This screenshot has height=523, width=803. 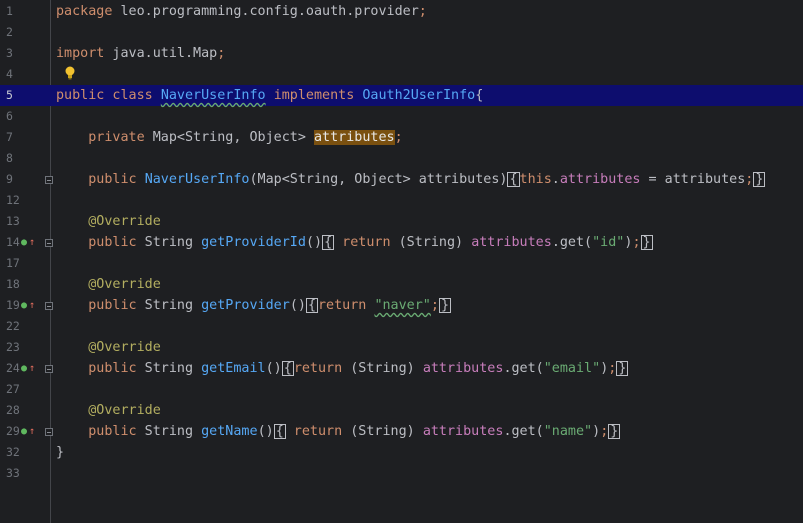 I want to click on code-line: 17, so click(x=401, y=263).